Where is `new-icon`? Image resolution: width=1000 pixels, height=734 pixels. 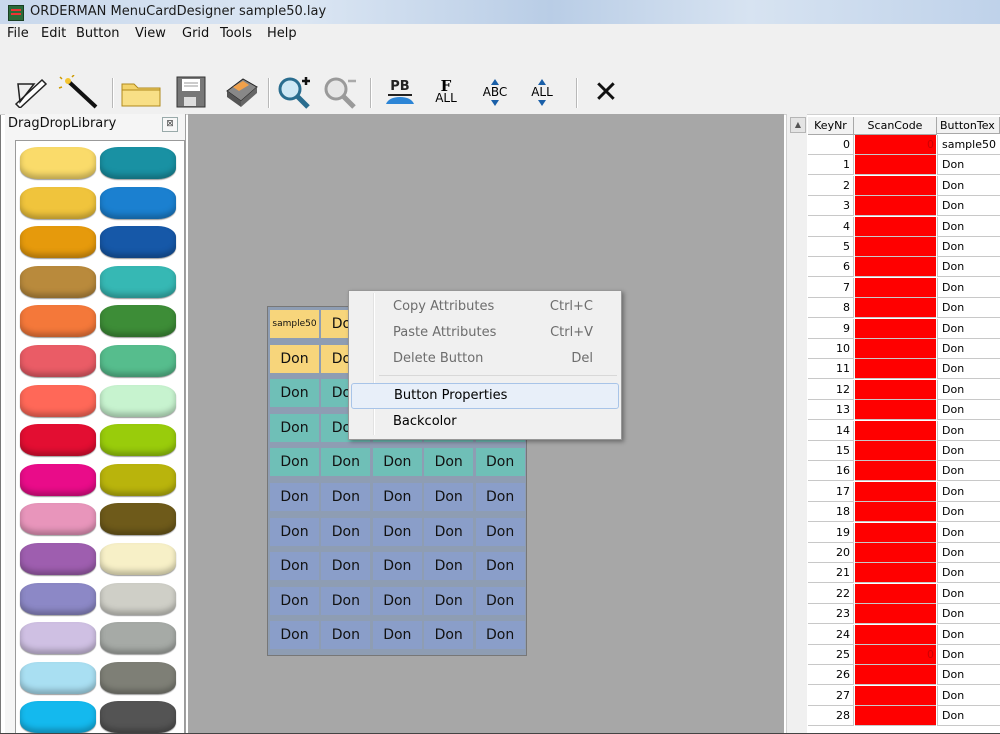 new-icon is located at coordinates (31, 92).